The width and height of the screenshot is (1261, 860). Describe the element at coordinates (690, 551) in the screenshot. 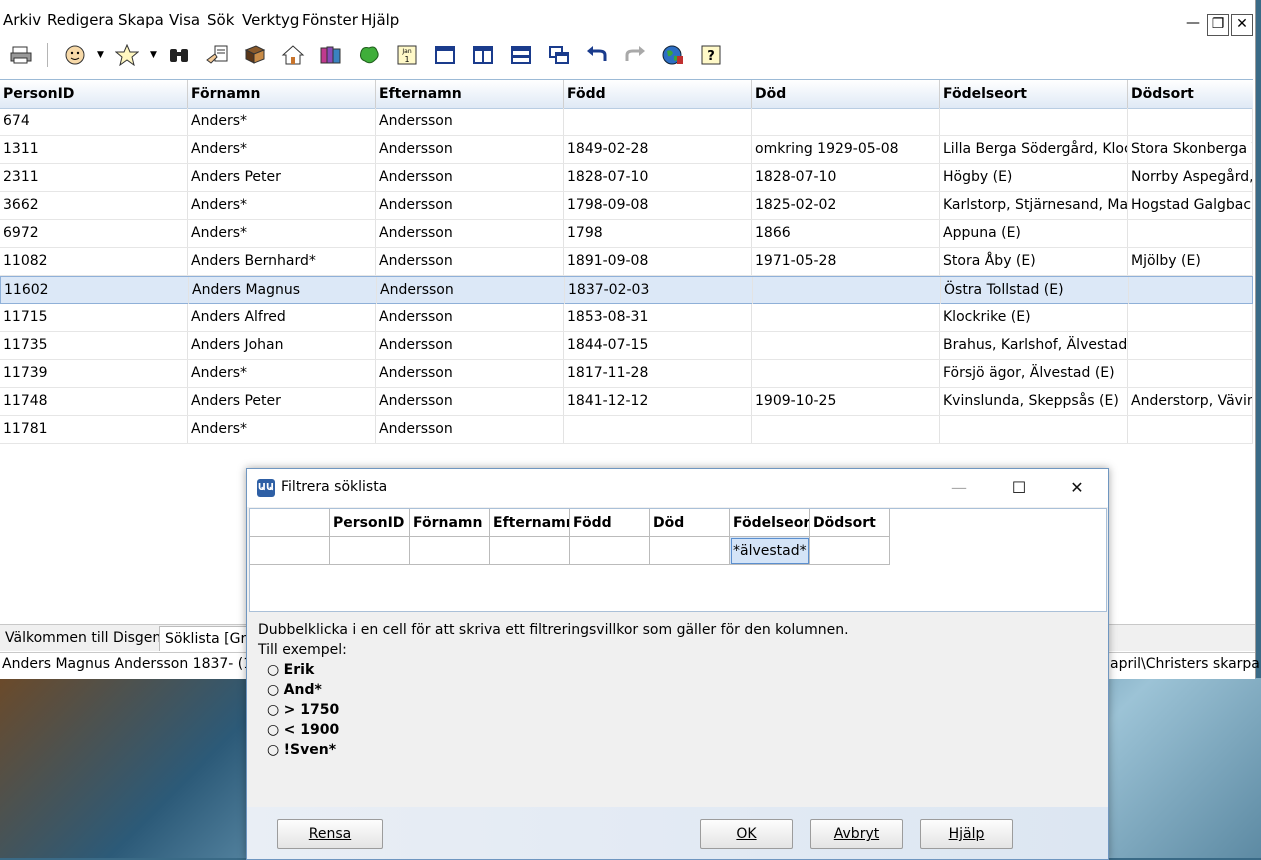

I see `filter-cell-dod` at that location.